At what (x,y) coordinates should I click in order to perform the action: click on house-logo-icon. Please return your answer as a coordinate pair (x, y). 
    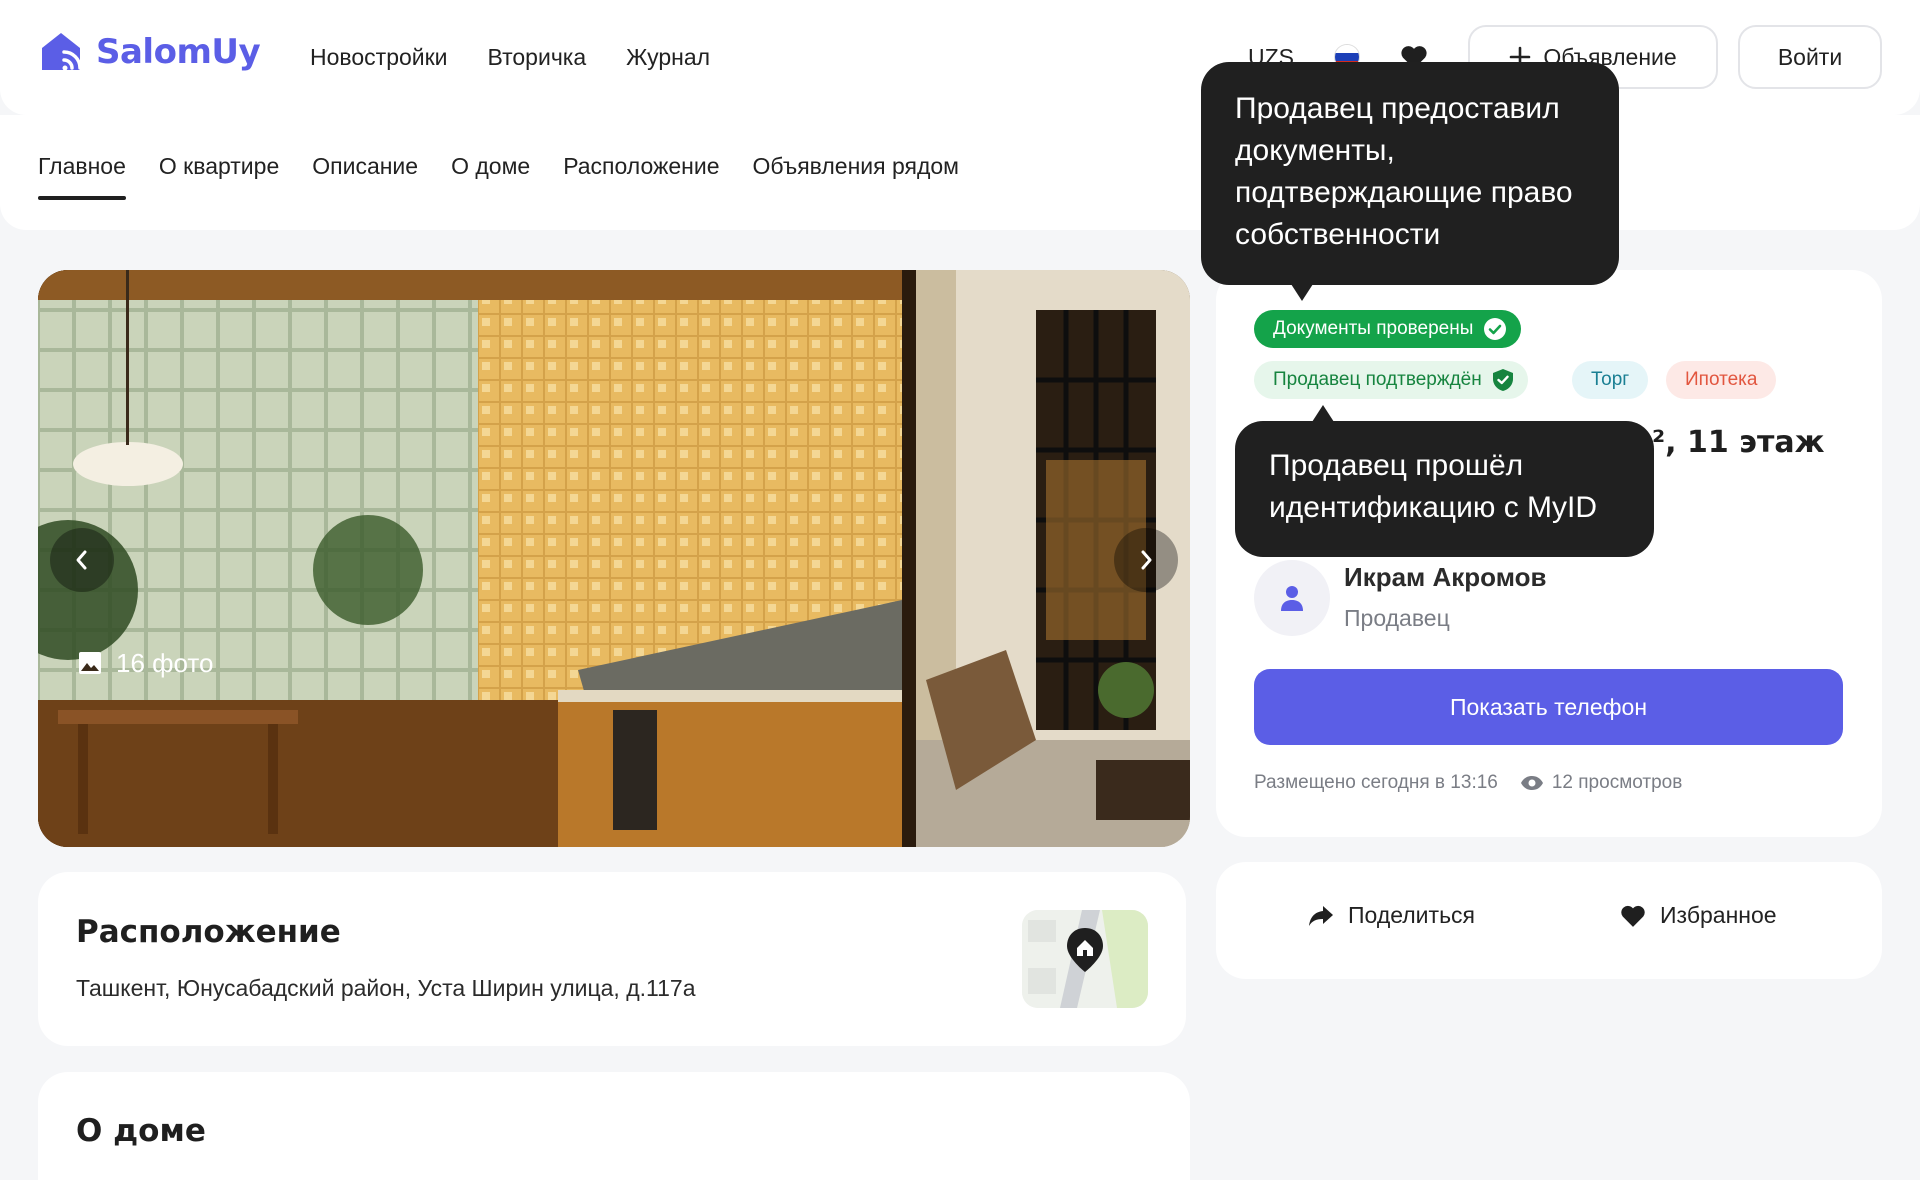
    Looking at the image, I should click on (62, 52).